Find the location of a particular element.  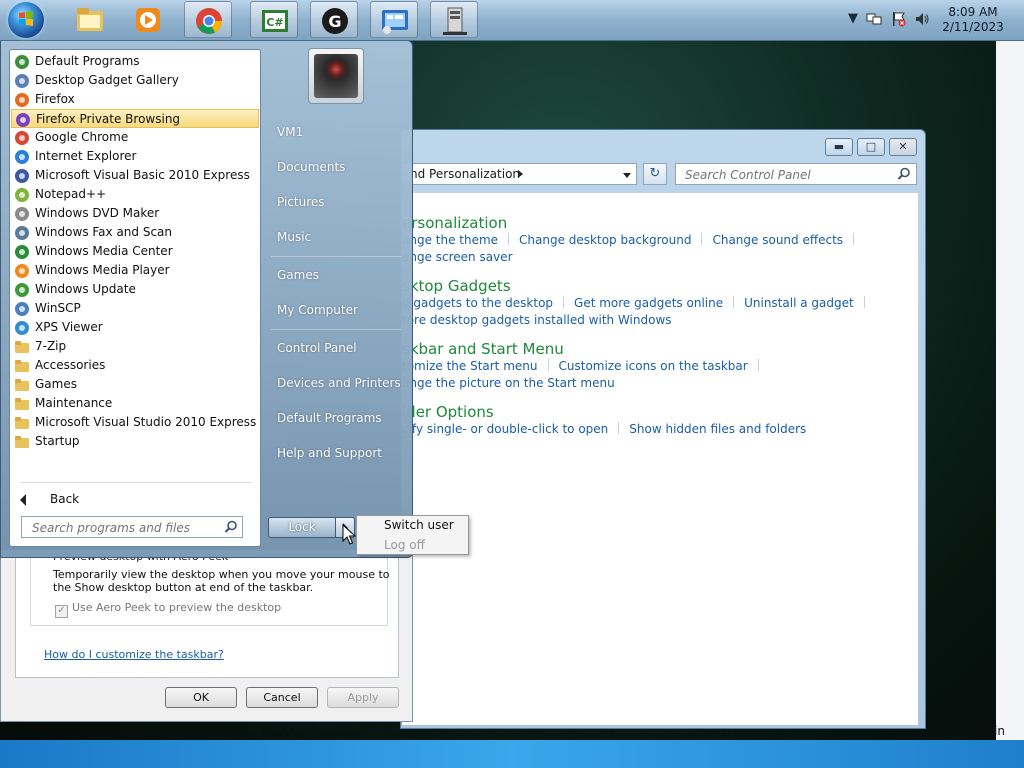

start-item-documents: Documents is located at coordinates (337, 167).